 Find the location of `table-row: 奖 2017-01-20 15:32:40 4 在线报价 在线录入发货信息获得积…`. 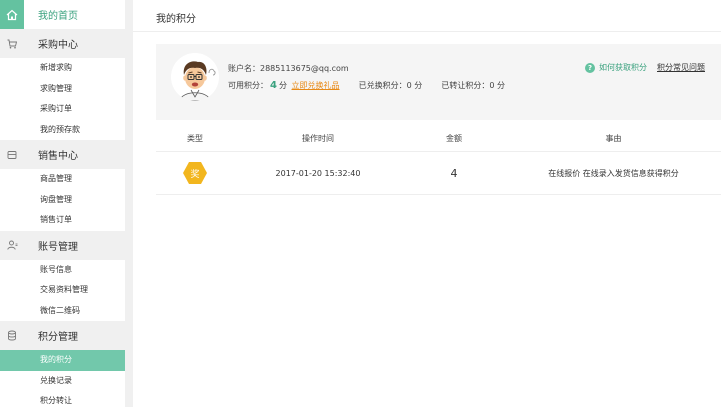

table-row: 奖 2017-01-20 15:32:40 4 在线报价 在线录入发货信息获得积… is located at coordinates (438, 173).